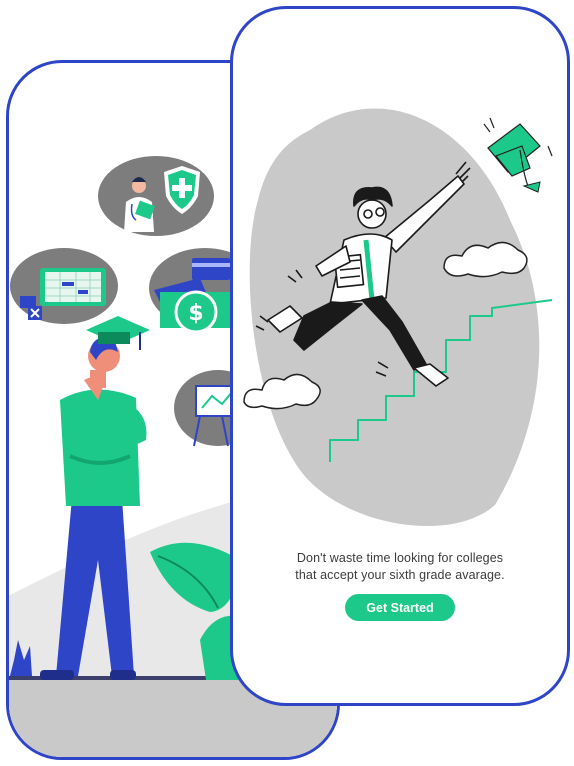 The image size is (574, 766). I want to click on tagline-line-1: Don't waste time looking for colleges, so click(400, 558).